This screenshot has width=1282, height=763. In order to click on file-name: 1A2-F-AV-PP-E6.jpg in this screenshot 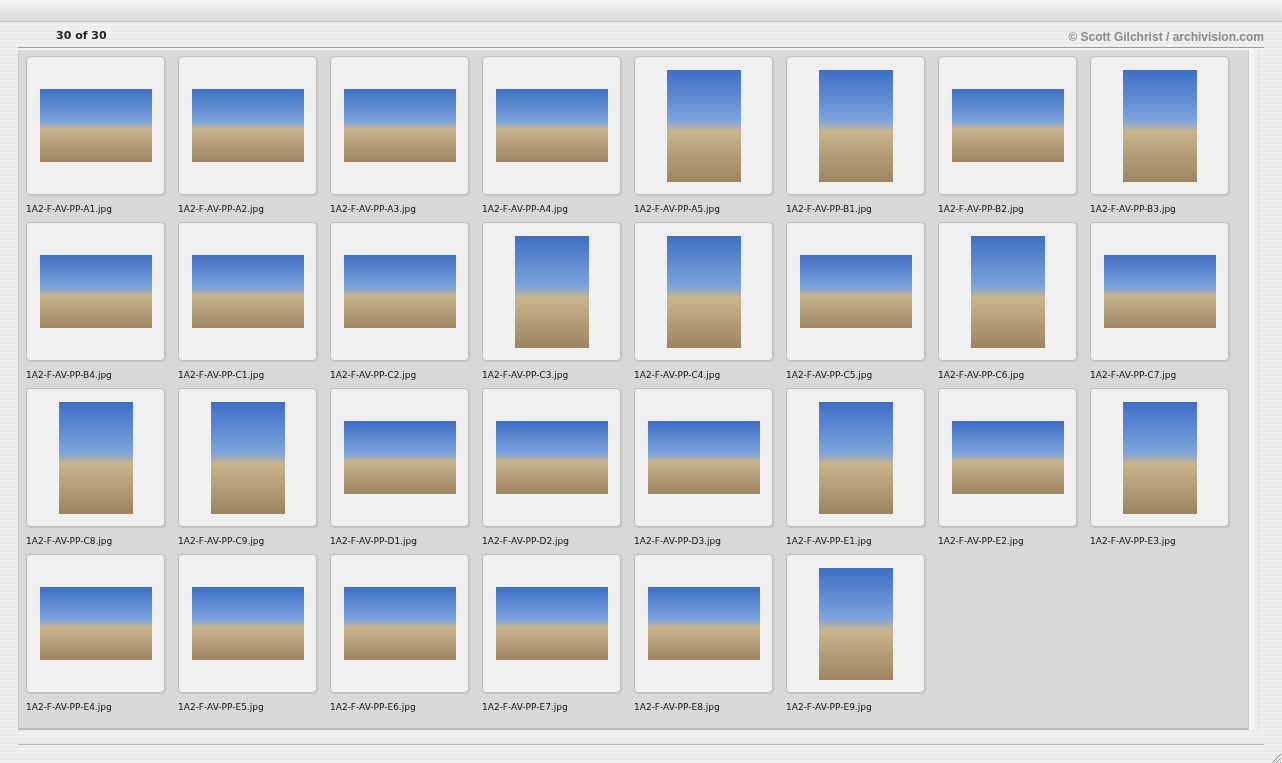, I will do `click(373, 707)`.